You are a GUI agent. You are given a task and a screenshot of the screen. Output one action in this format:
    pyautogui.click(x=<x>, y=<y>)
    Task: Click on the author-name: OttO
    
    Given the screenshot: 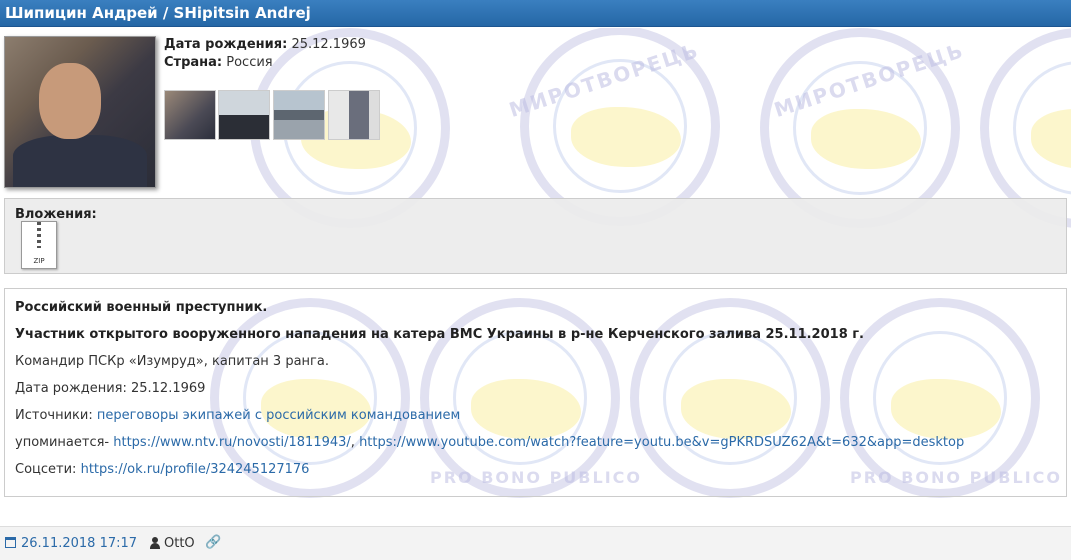 What is the action you would take?
    pyautogui.click(x=179, y=543)
    